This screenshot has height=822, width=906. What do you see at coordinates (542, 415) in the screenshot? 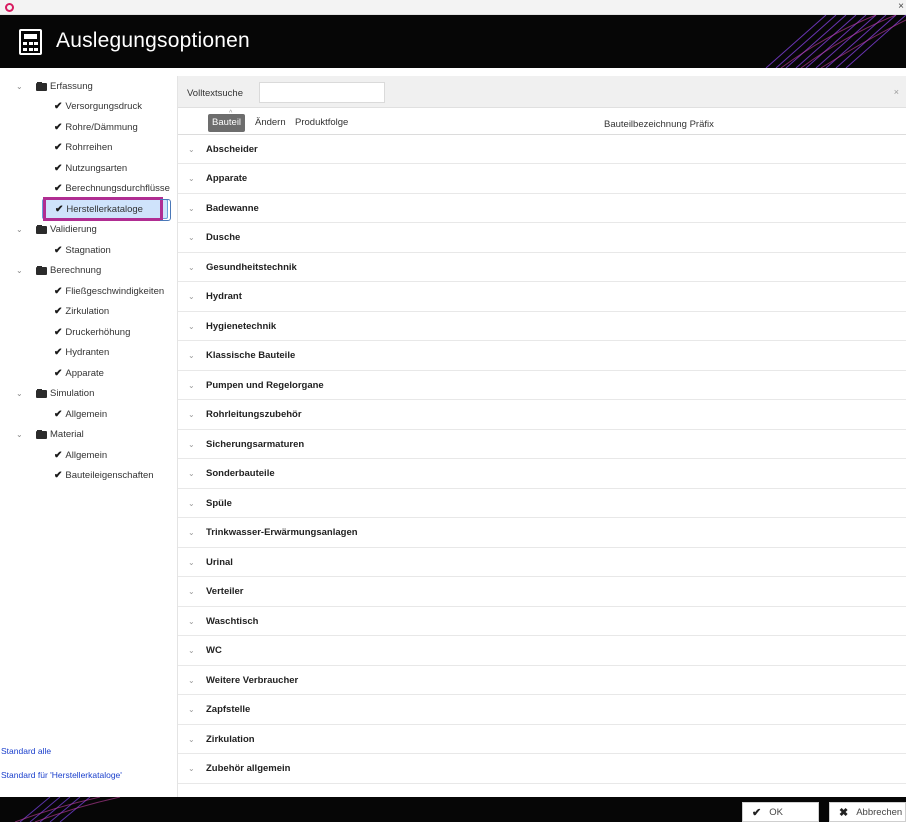
I see `category-row: ⌄ Rohrleitungszubehör` at bounding box center [542, 415].